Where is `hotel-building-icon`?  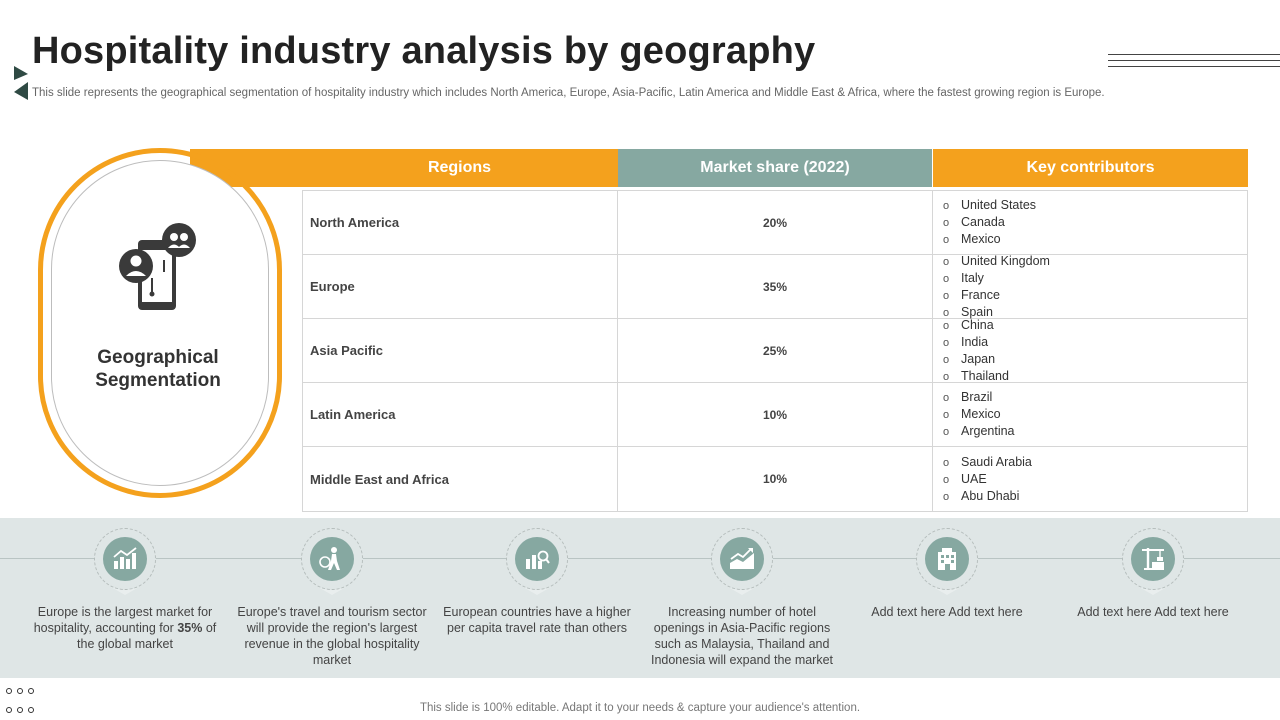 hotel-building-icon is located at coordinates (947, 559).